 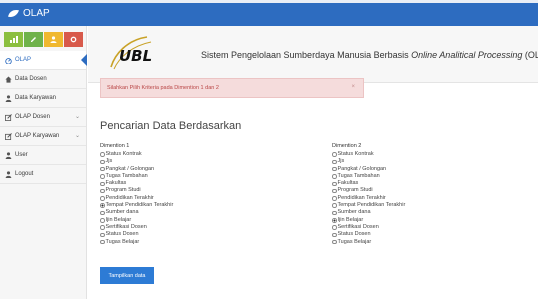 I want to click on sidebar-shortcuts, so click(x=43, y=38).